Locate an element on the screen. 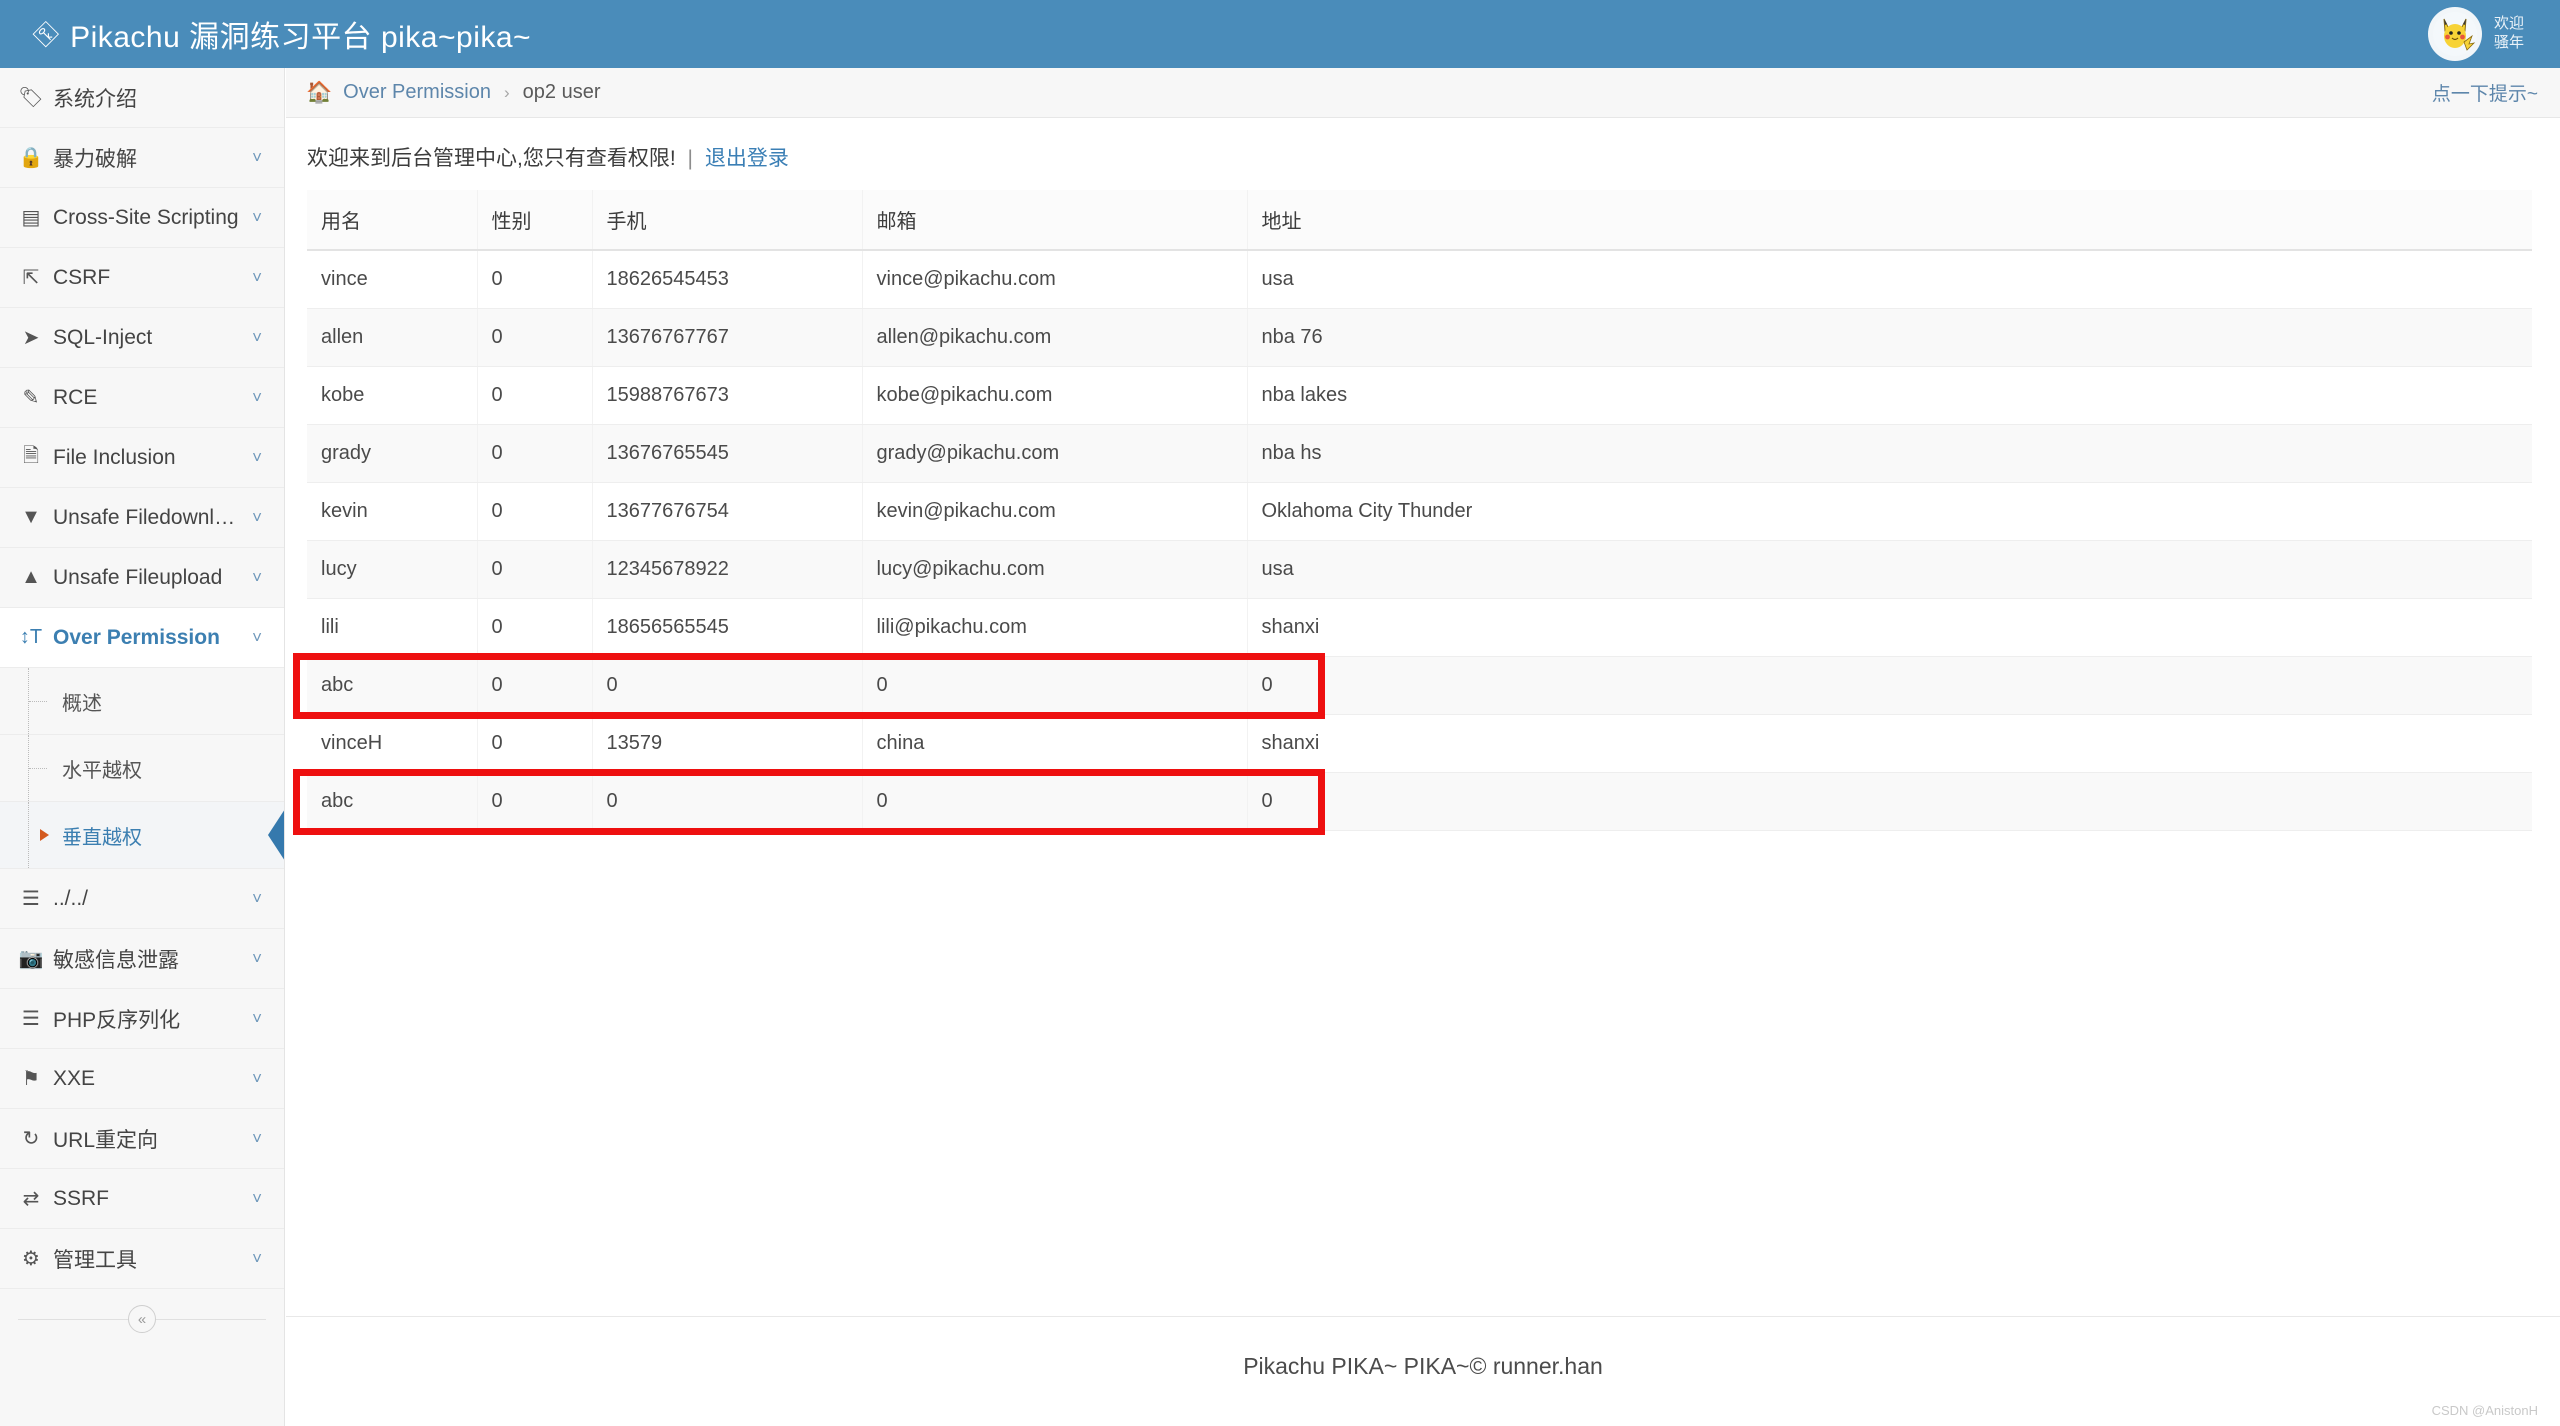  column-header-username: 用名 is located at coordinates (392, 220).